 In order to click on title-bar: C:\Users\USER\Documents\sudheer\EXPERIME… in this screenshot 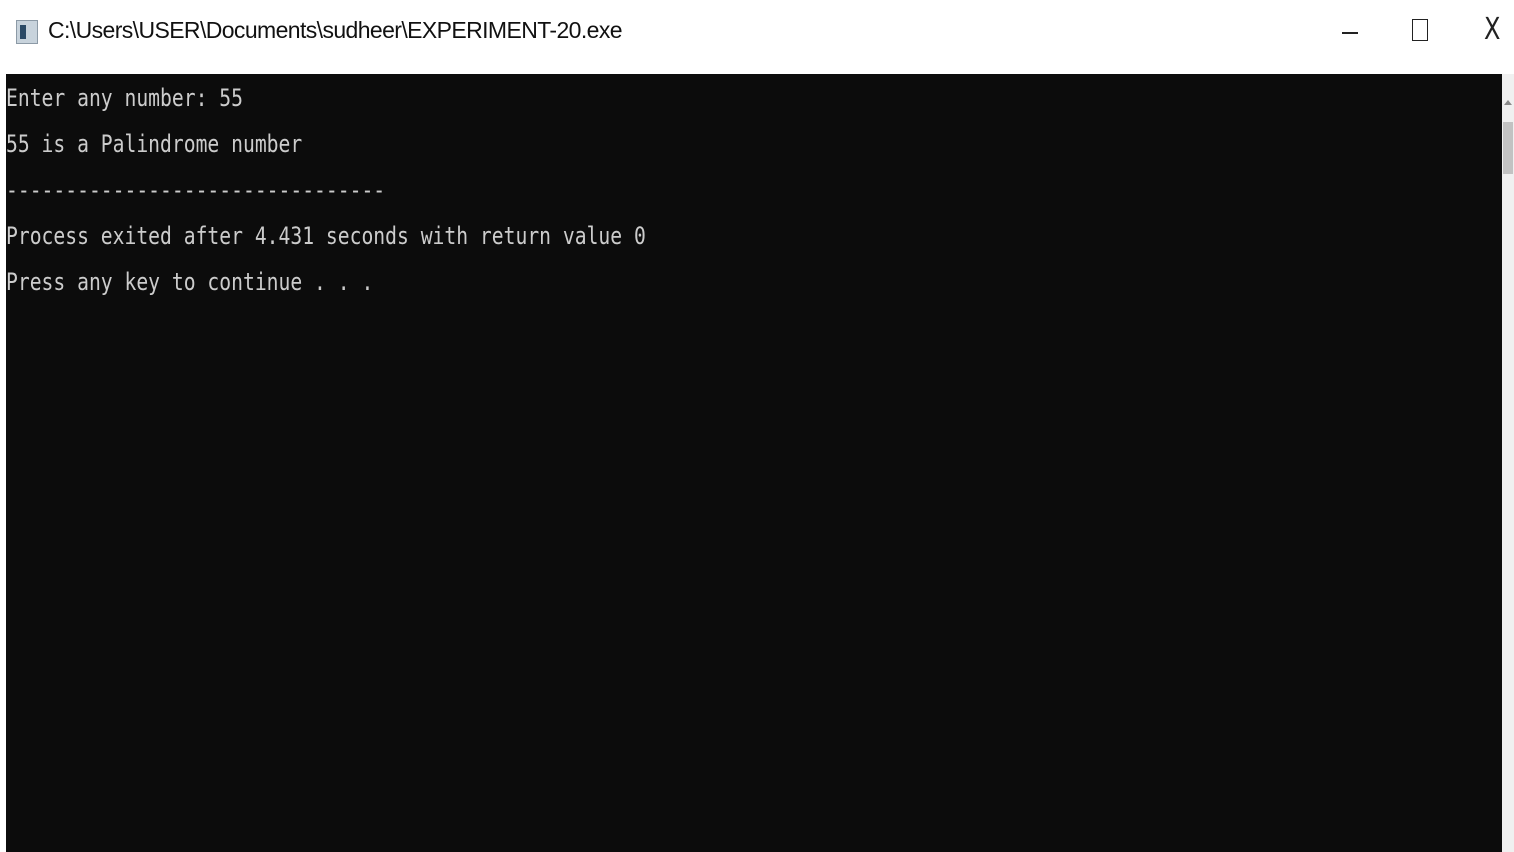, I will do `click(757, 37)`.